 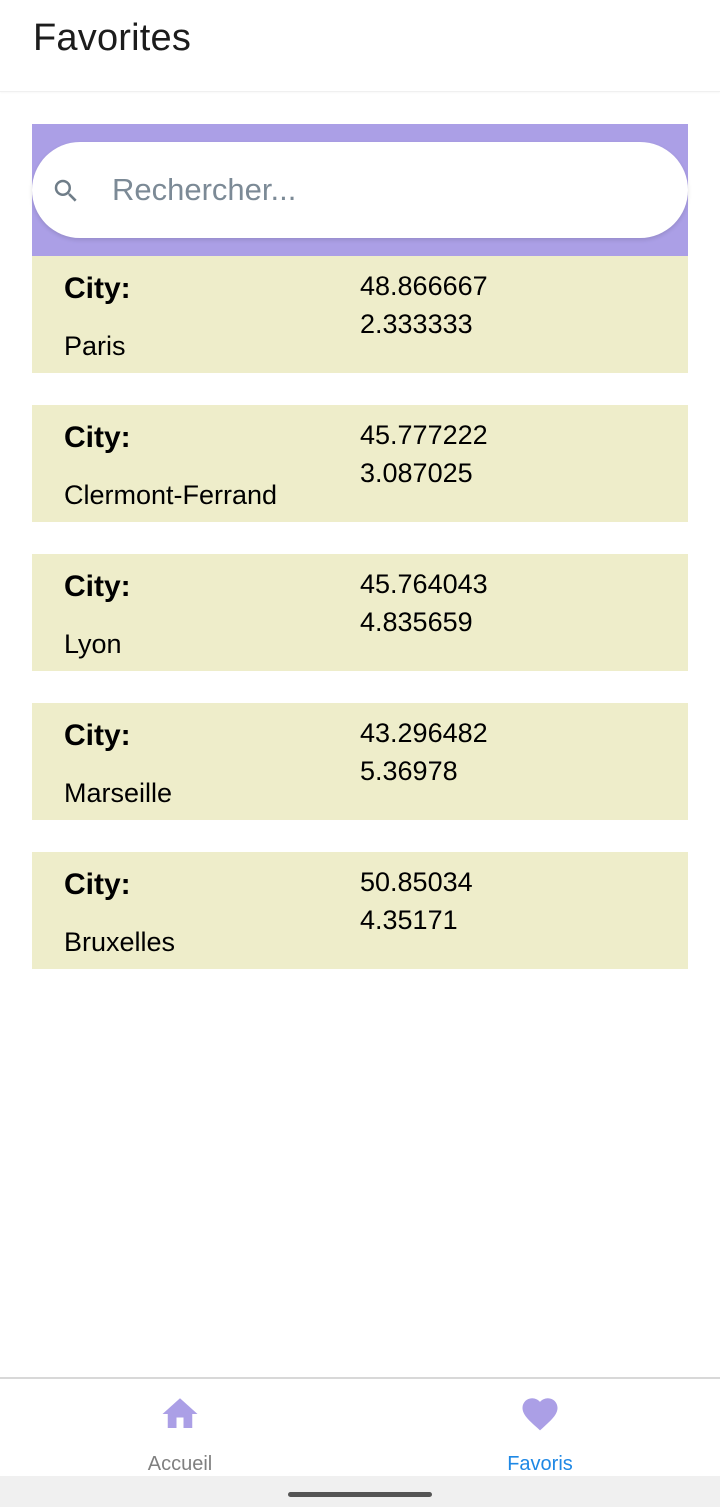 What do you see at coordinates (180, 1413) in the screenshot?
I see `home-icon` at bounding box center [180, 1413].